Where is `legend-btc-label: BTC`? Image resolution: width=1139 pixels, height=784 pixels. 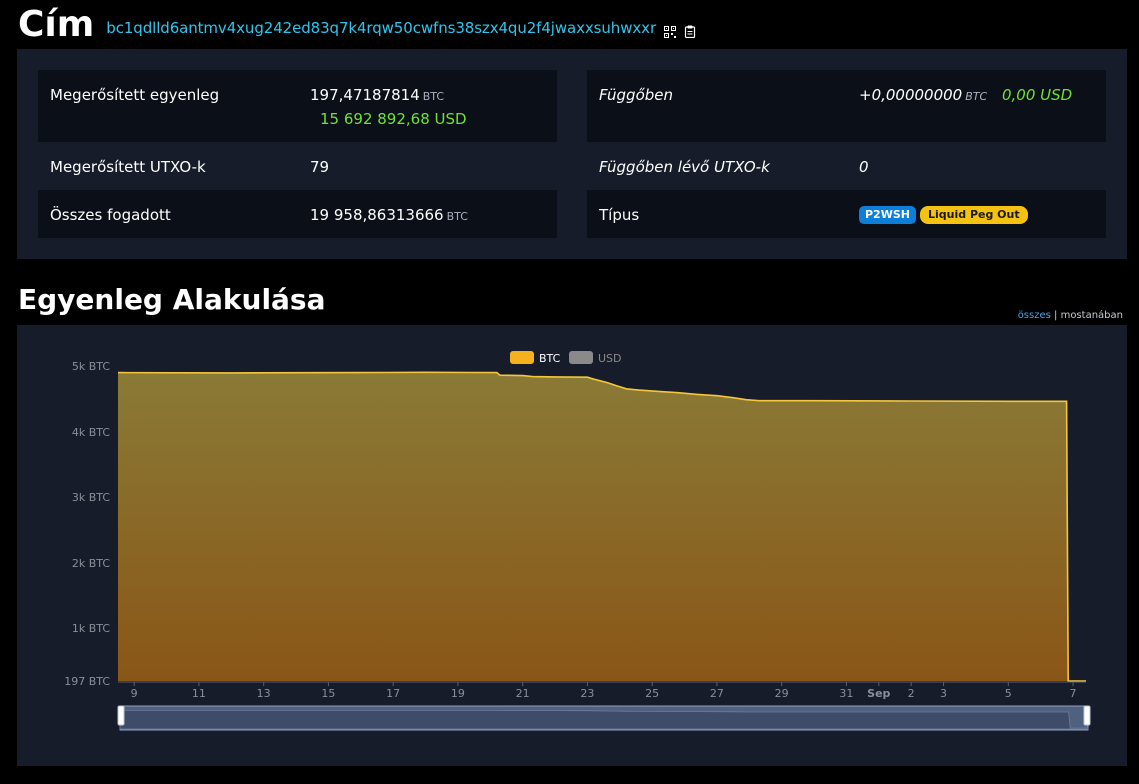
legend-btc-label: BTC is located at coordinates (550, 358).